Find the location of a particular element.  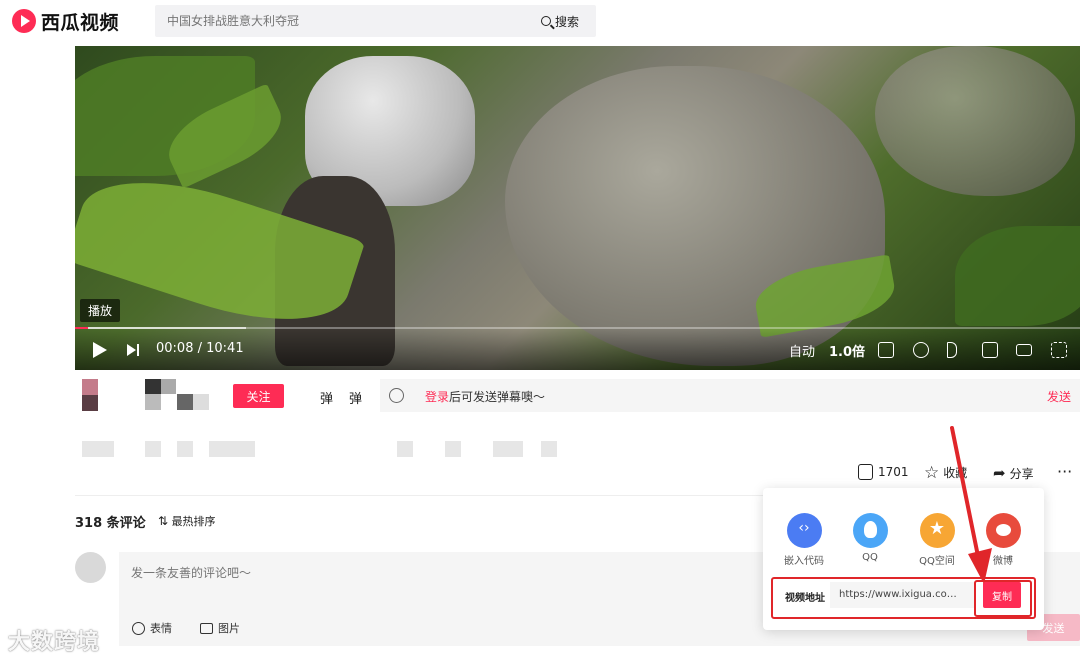

widescreen-icon is located at coordinates (1024, 350).